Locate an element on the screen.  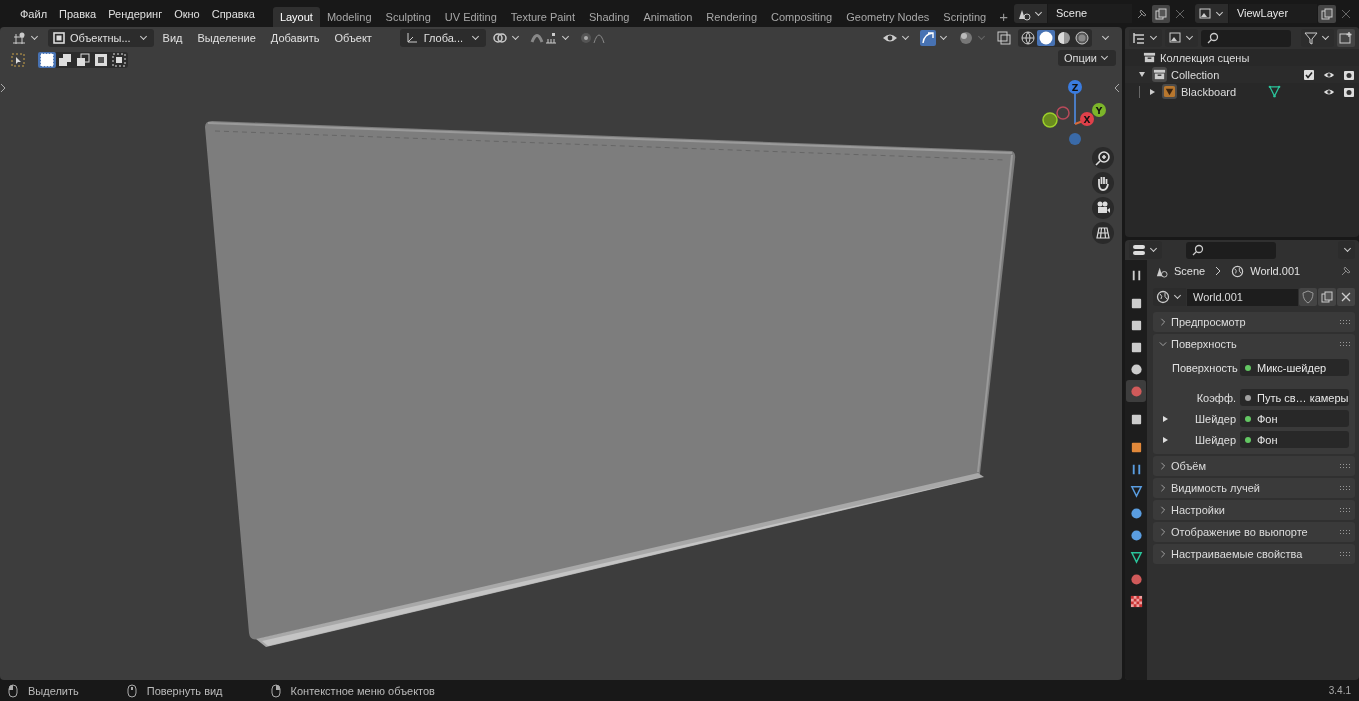
solid-shading-icon is located at coordinates (1046, 37).